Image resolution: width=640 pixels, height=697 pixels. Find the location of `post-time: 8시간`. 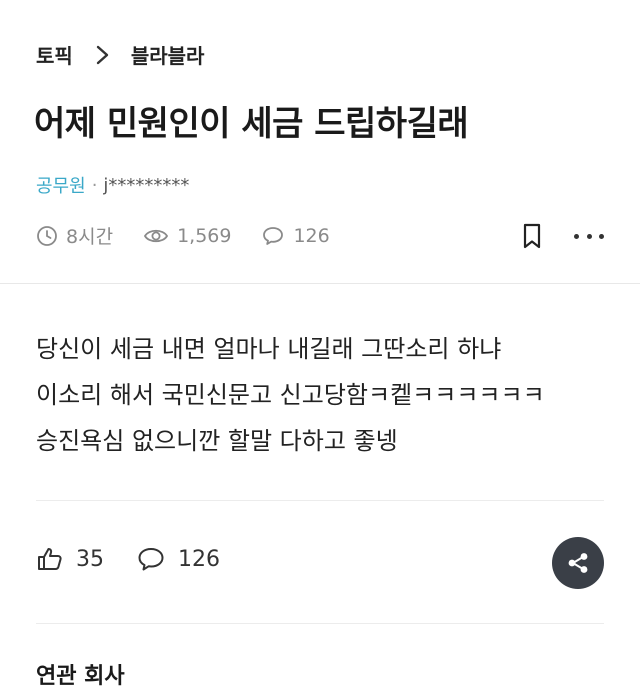

post-time: 8시간 is located at coordinates (74, 235).